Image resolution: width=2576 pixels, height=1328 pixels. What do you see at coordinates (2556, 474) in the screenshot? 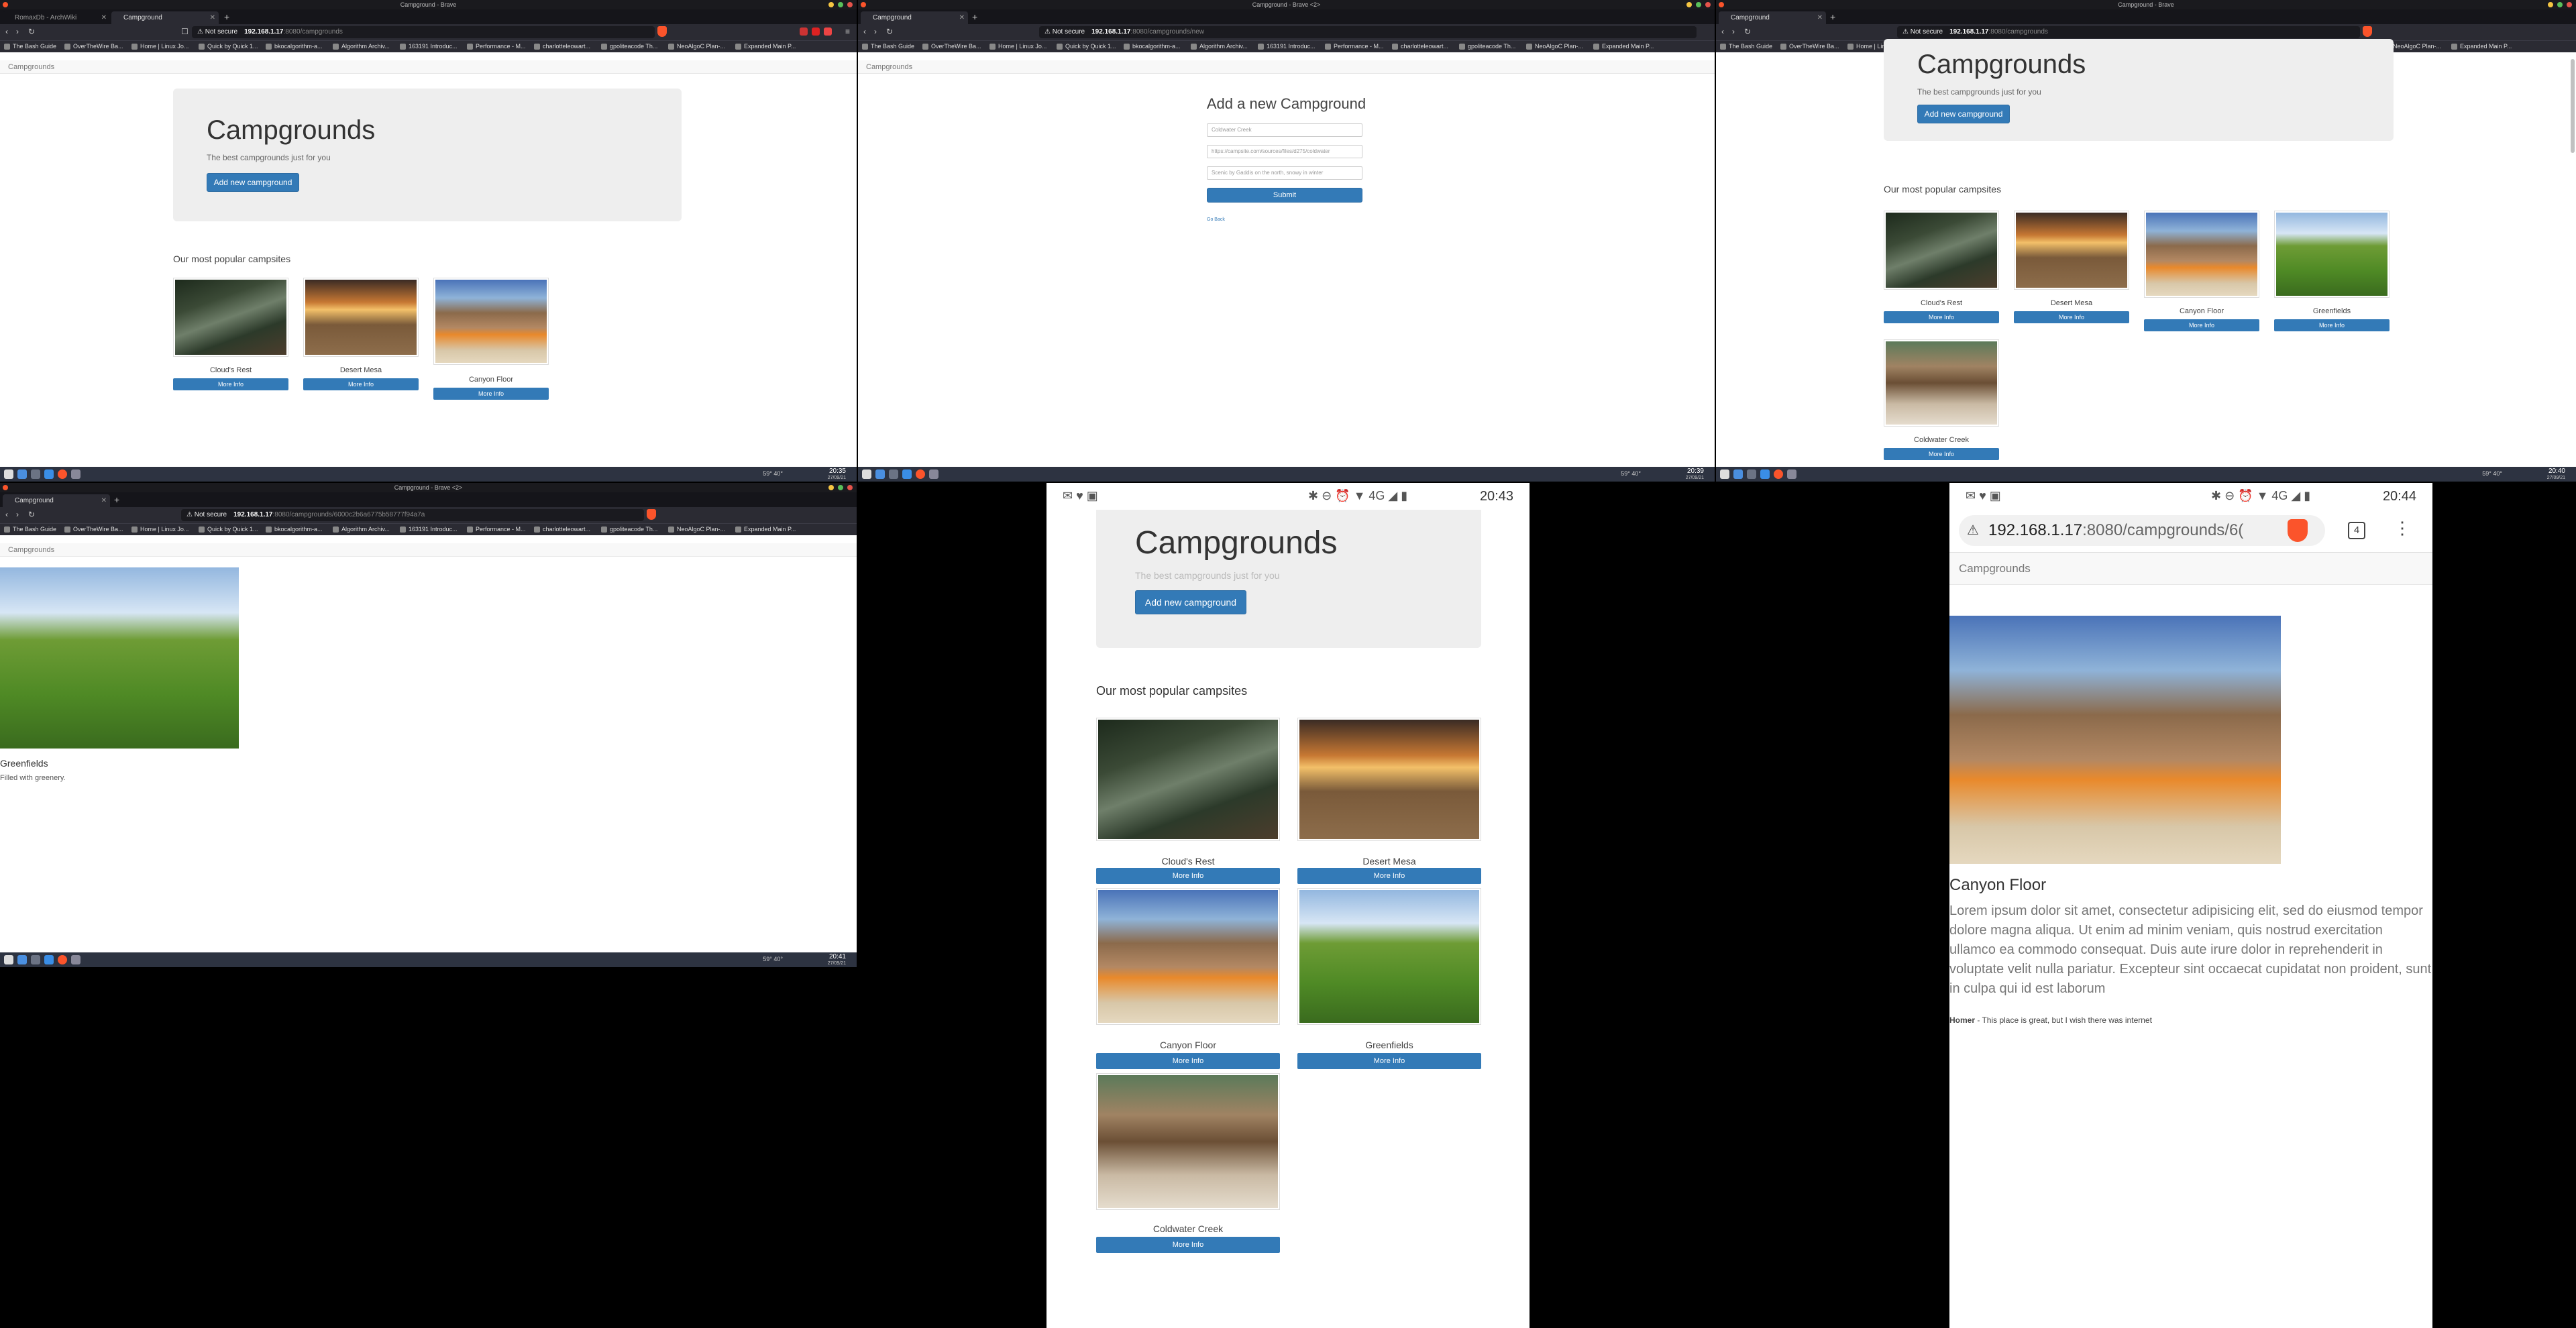
I see `clock: 20:40 27/09/21` at bounding box center [2556, 474].